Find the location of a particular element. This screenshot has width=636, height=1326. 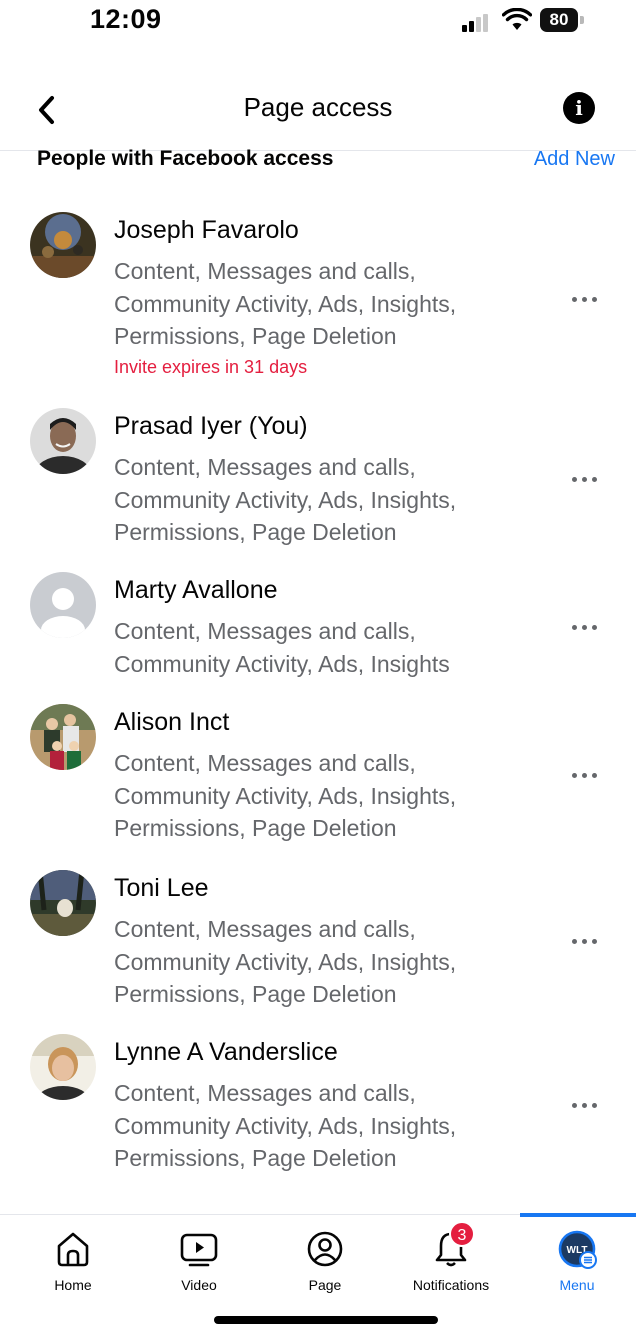

menu-avatar-icon: WLT is located at coordinates (577, 1249).